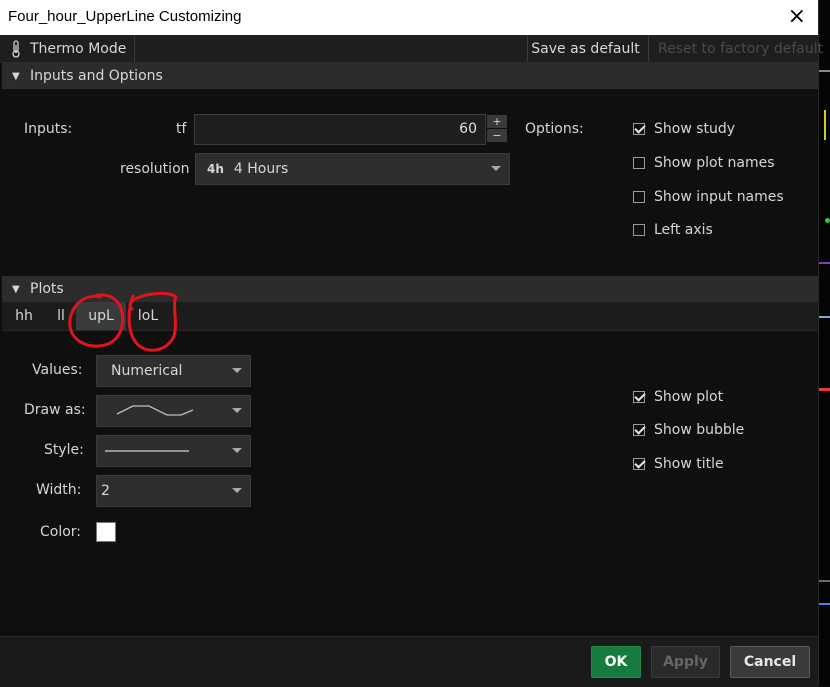  Describe the element at coordinates (352, 169) in the screenshot. I see `resolution-select: 4h 4 Hours` at that location.